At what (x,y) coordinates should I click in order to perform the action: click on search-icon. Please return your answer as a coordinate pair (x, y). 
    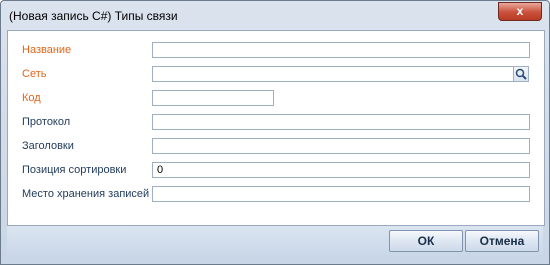
    Looking at the image, I should click on (521, 74).